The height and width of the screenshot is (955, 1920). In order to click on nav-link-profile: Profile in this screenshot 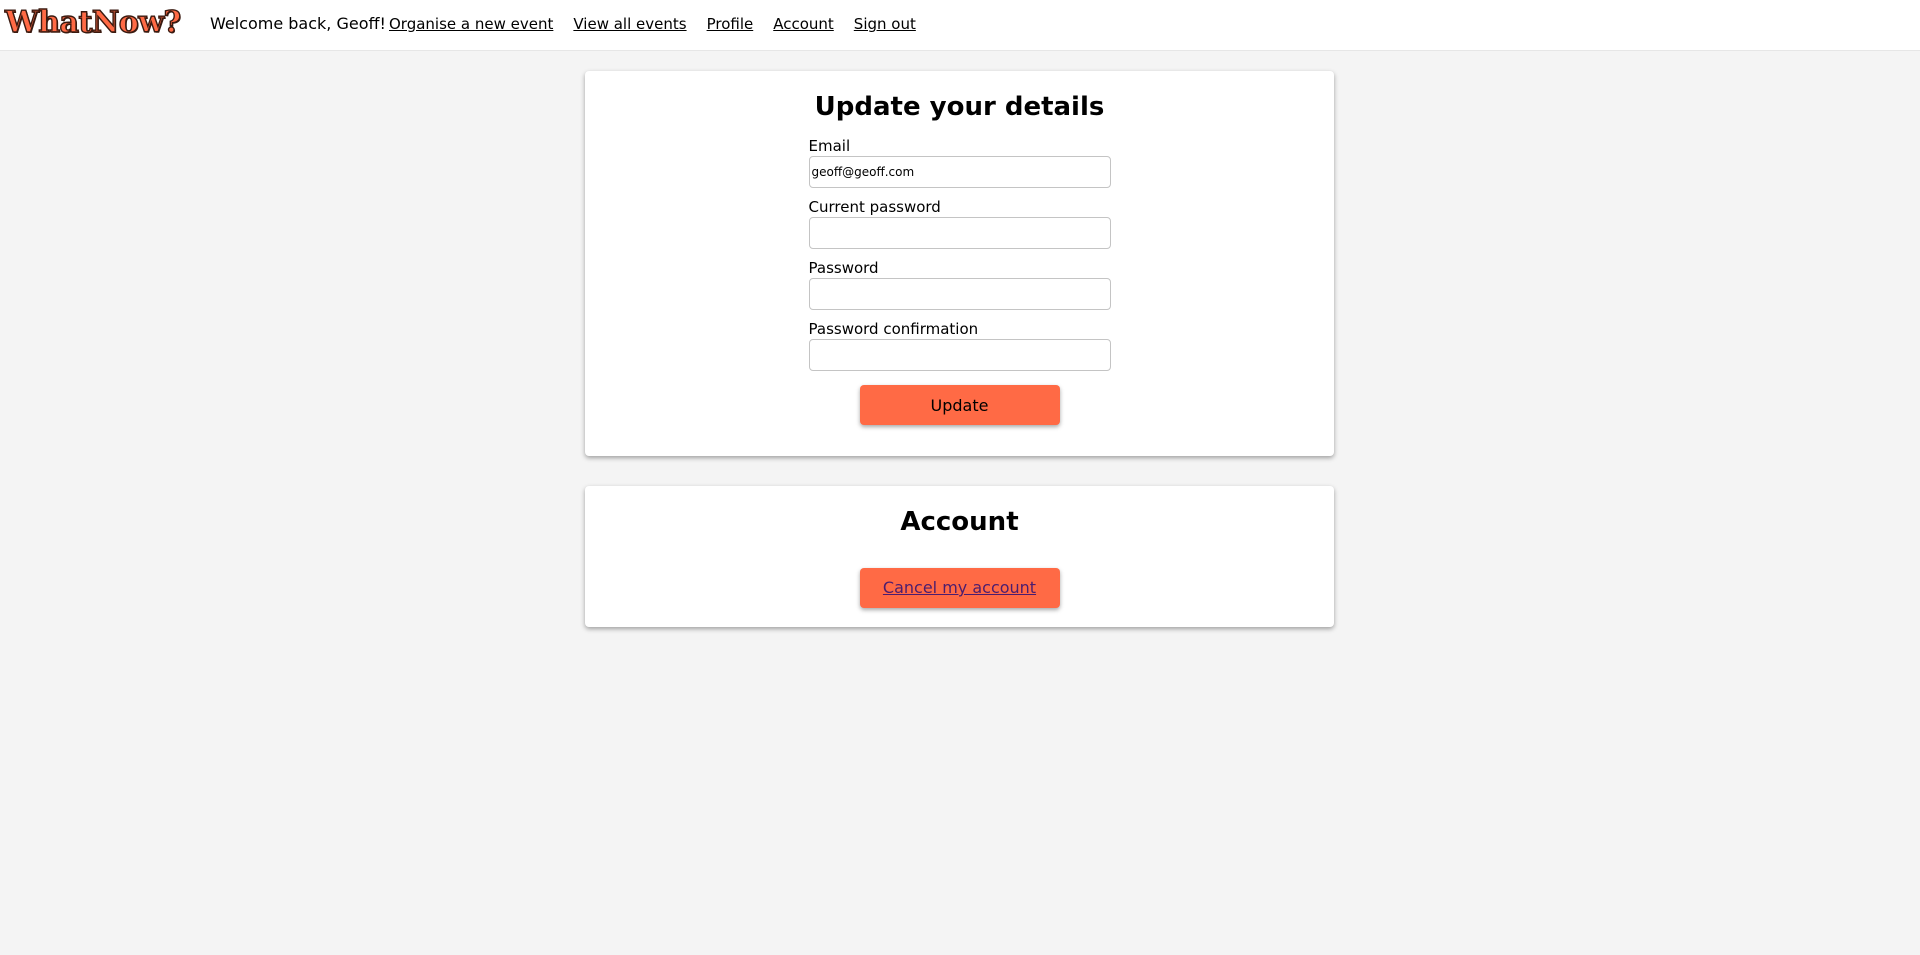, I will do `click(730, 24)`.